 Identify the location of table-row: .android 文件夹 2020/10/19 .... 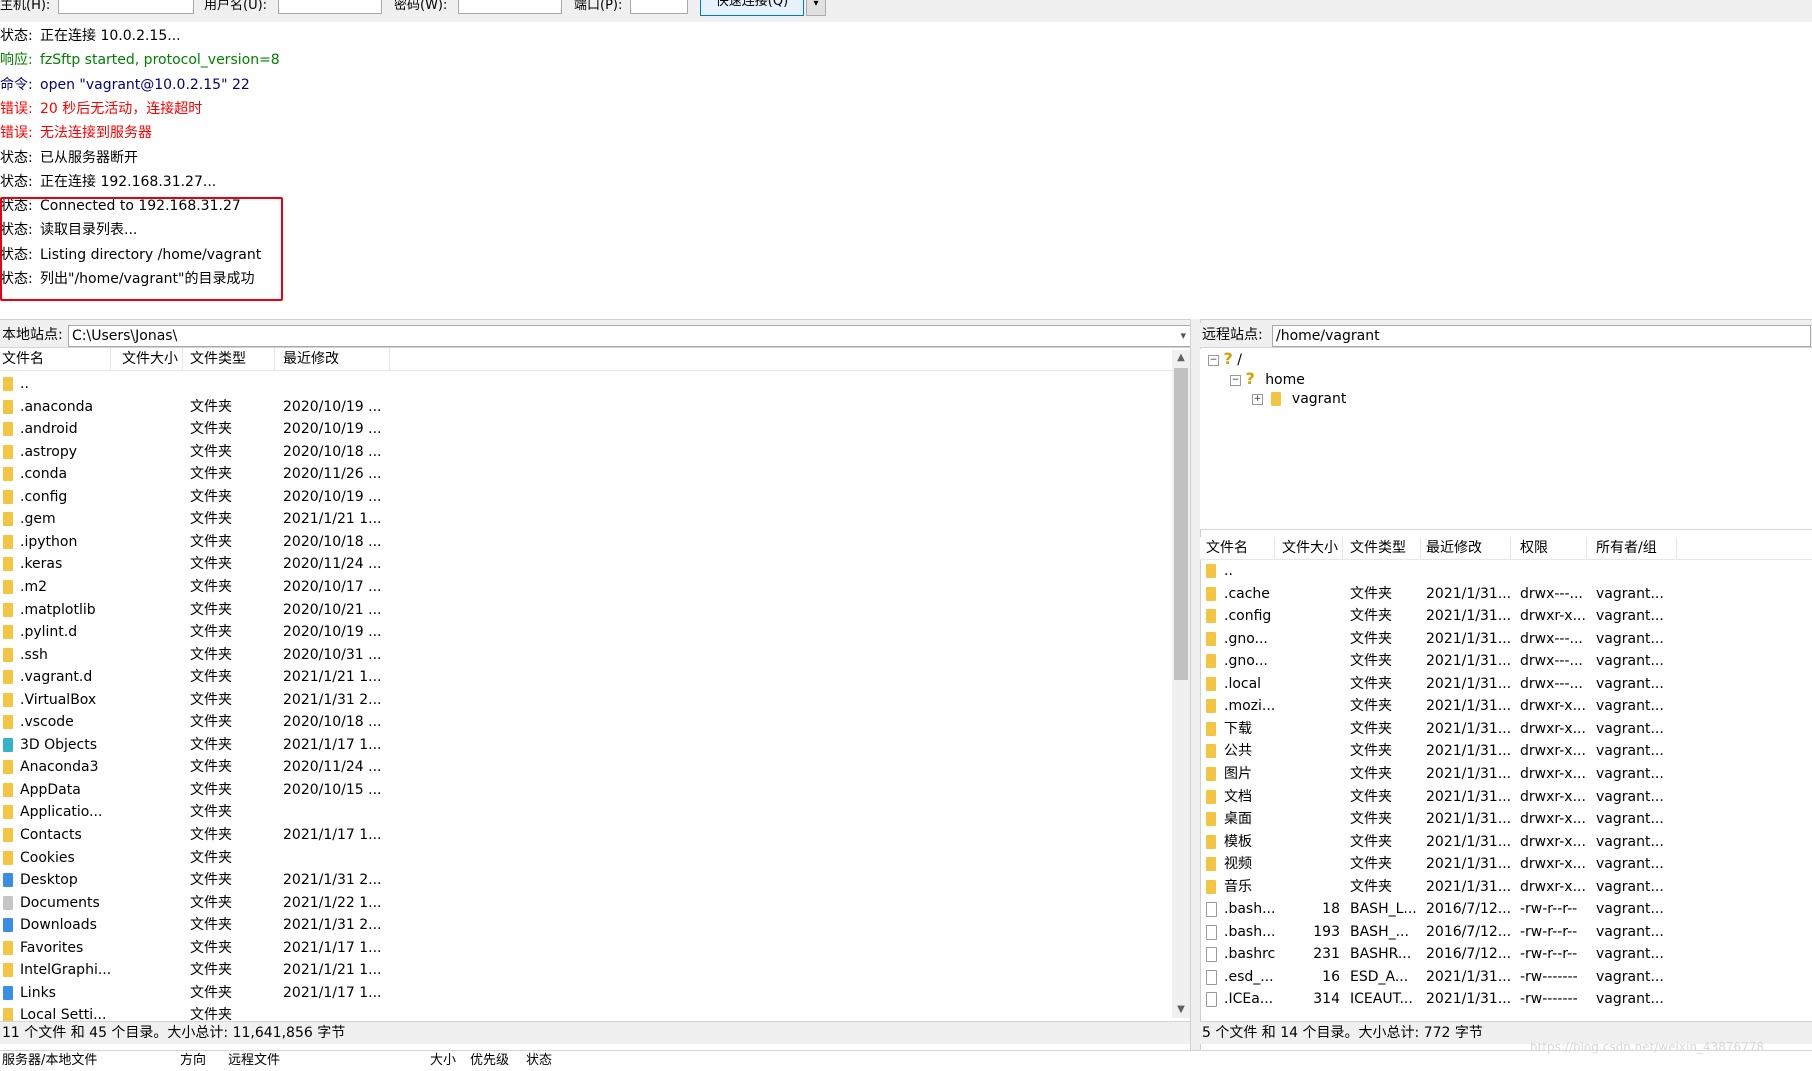
(585, 429).